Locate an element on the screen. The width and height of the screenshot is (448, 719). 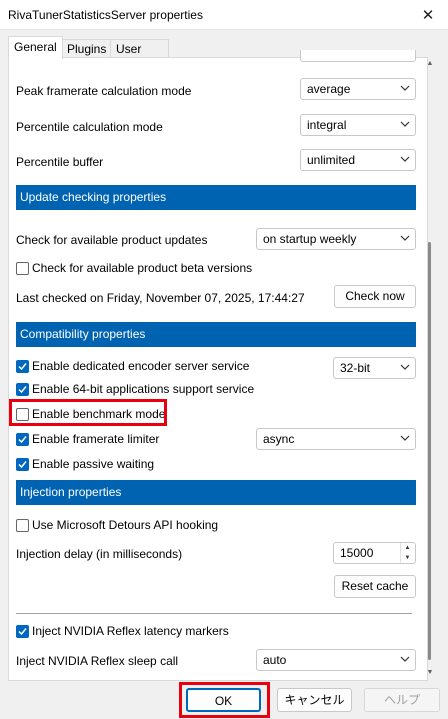
update-checking-header: Update checking properties is located at coordinates (216, 197).